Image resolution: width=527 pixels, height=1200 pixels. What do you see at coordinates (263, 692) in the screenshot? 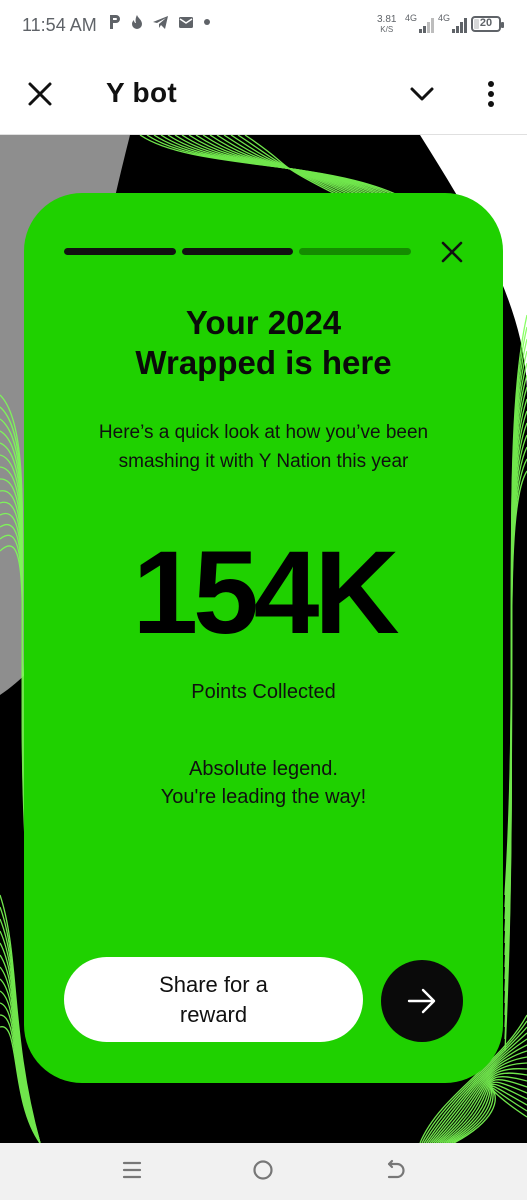
I see `points-label: Points Collected` at bounding box center [263, 692].